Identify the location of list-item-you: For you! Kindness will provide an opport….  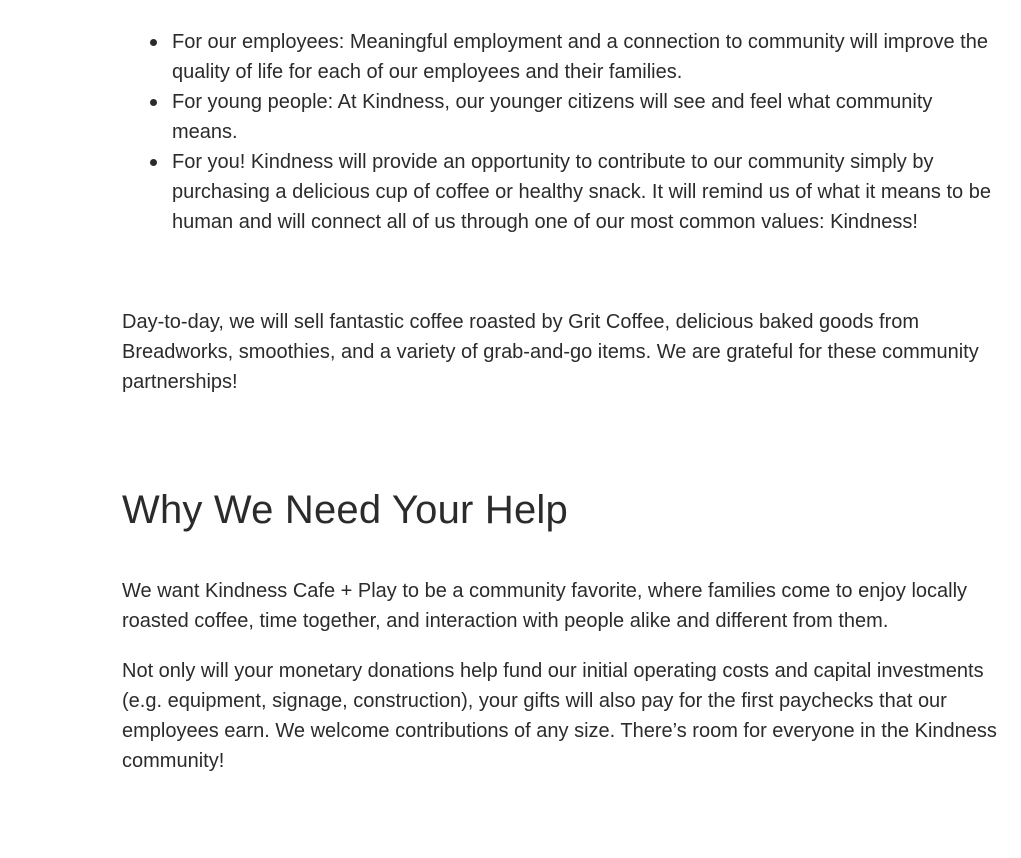
(576, 192).